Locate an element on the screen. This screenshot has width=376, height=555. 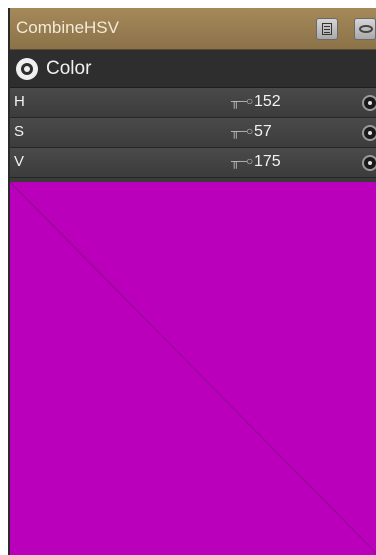
param-value-s: 57 is located at coordinates (263, 132).